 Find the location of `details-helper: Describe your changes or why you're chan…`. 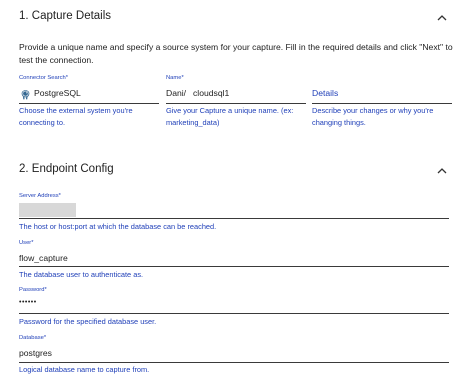

details-helper: Describe your changes or why you're chan… is located at coordinates (373, 116).